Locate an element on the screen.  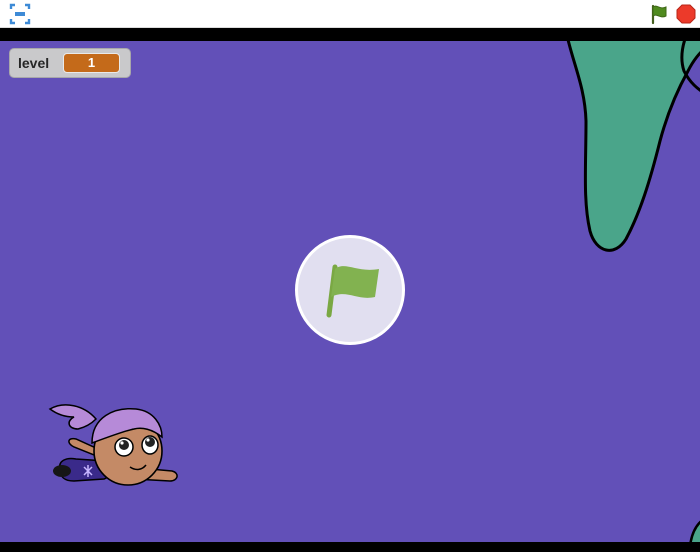
fullscreen-button is located at coordinates (20, 14).